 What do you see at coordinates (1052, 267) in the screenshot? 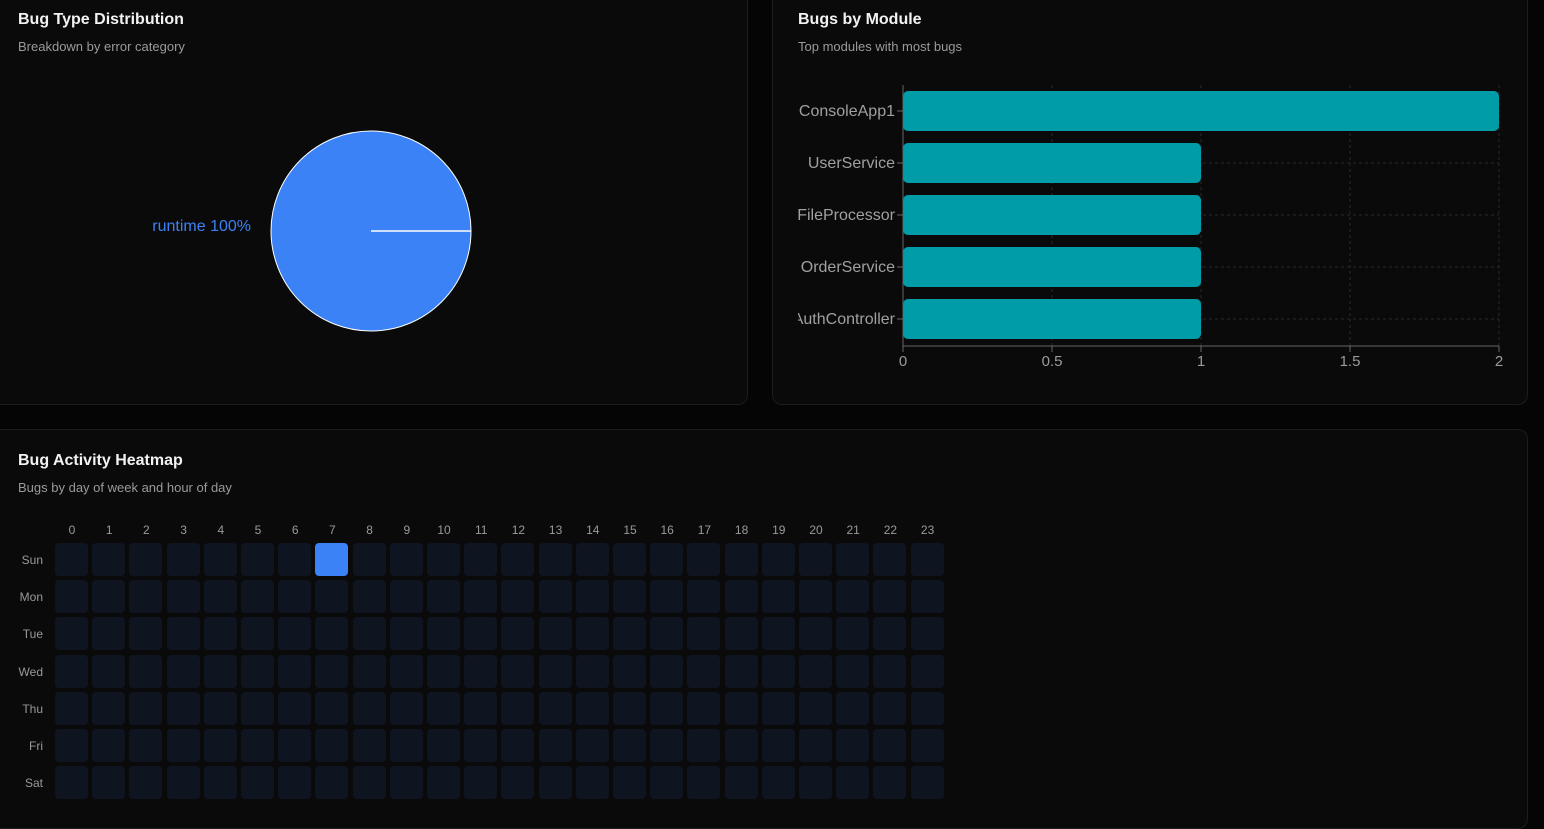
I see `bar-orderservice` at bounding box center [1052, 267].